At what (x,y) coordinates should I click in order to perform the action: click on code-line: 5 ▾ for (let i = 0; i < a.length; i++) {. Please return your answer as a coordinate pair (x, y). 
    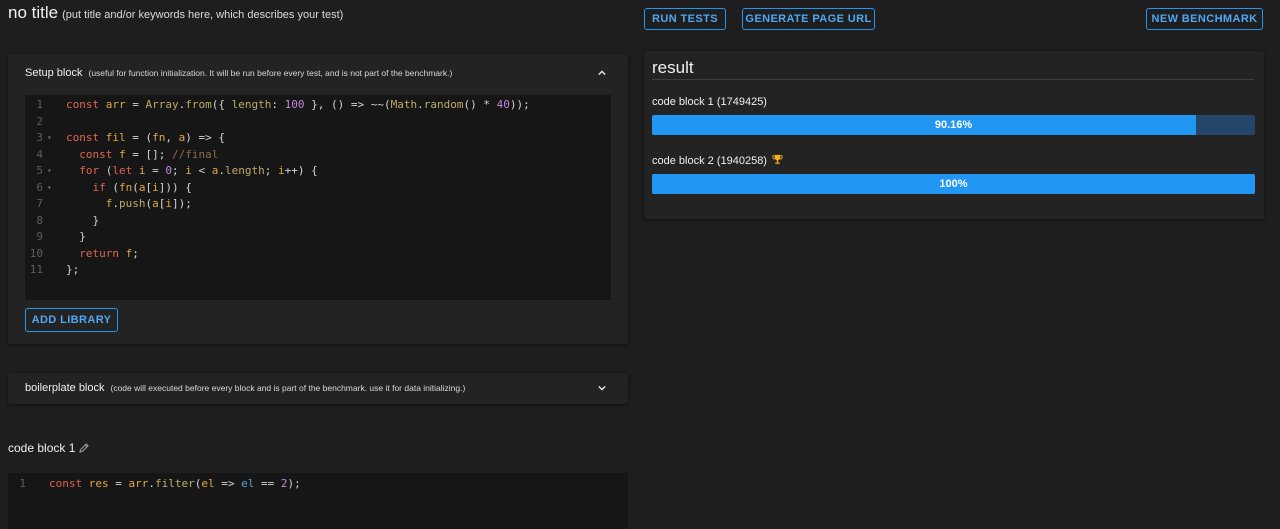
    Looking at the image, I should click on (318, 171).